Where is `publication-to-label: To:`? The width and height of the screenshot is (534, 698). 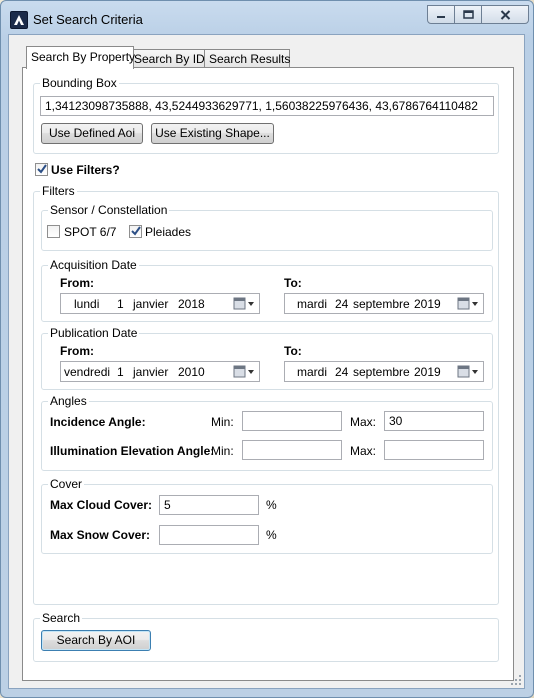
publication-to-label: To: is located at coordinates (293, 351).